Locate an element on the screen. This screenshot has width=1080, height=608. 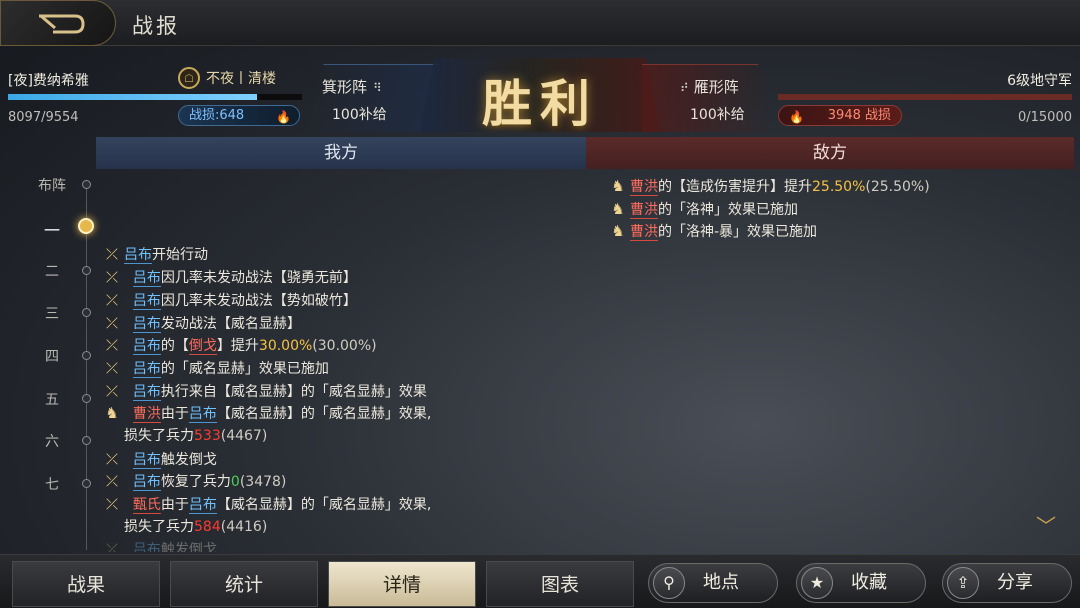
favorite-button: ★ 收藏 is located at coordinates (861, 583).